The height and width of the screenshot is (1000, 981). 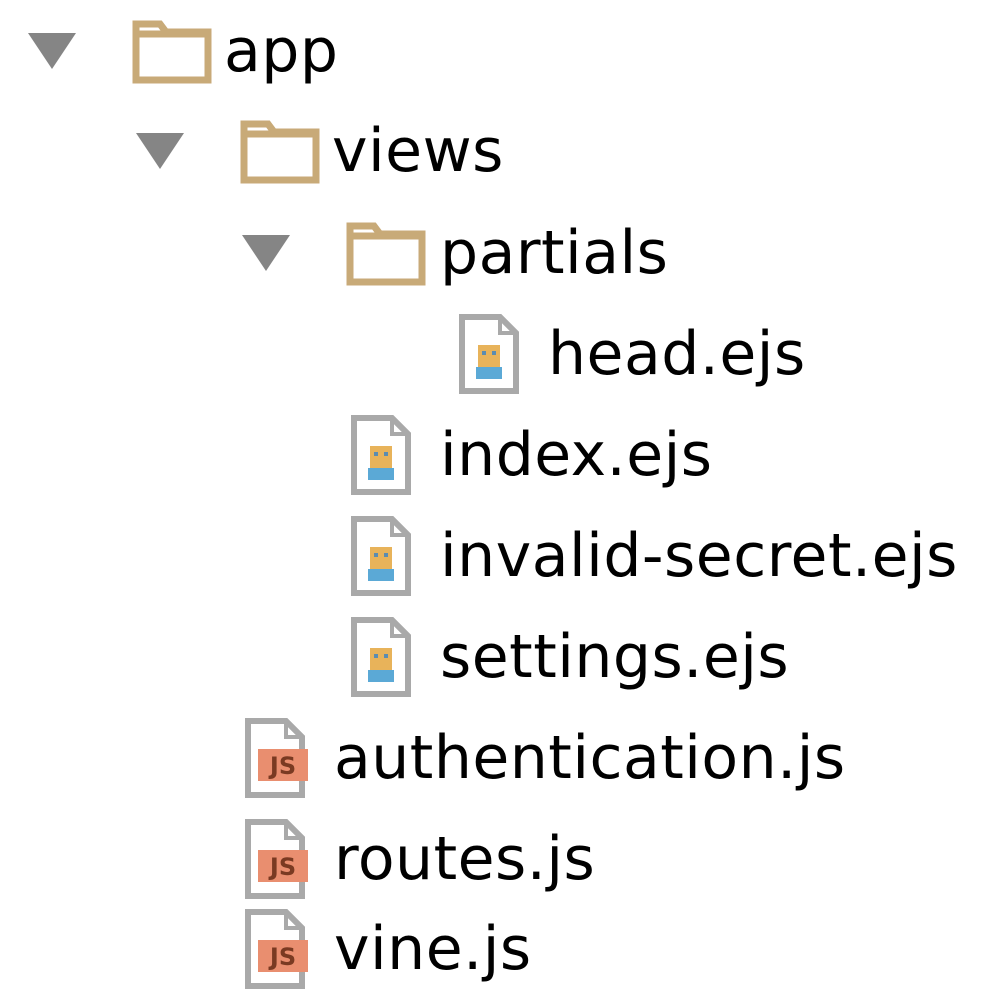 I want to click on tree-row-settings-ejs: settings.ejs, so click(x=490, y=657).